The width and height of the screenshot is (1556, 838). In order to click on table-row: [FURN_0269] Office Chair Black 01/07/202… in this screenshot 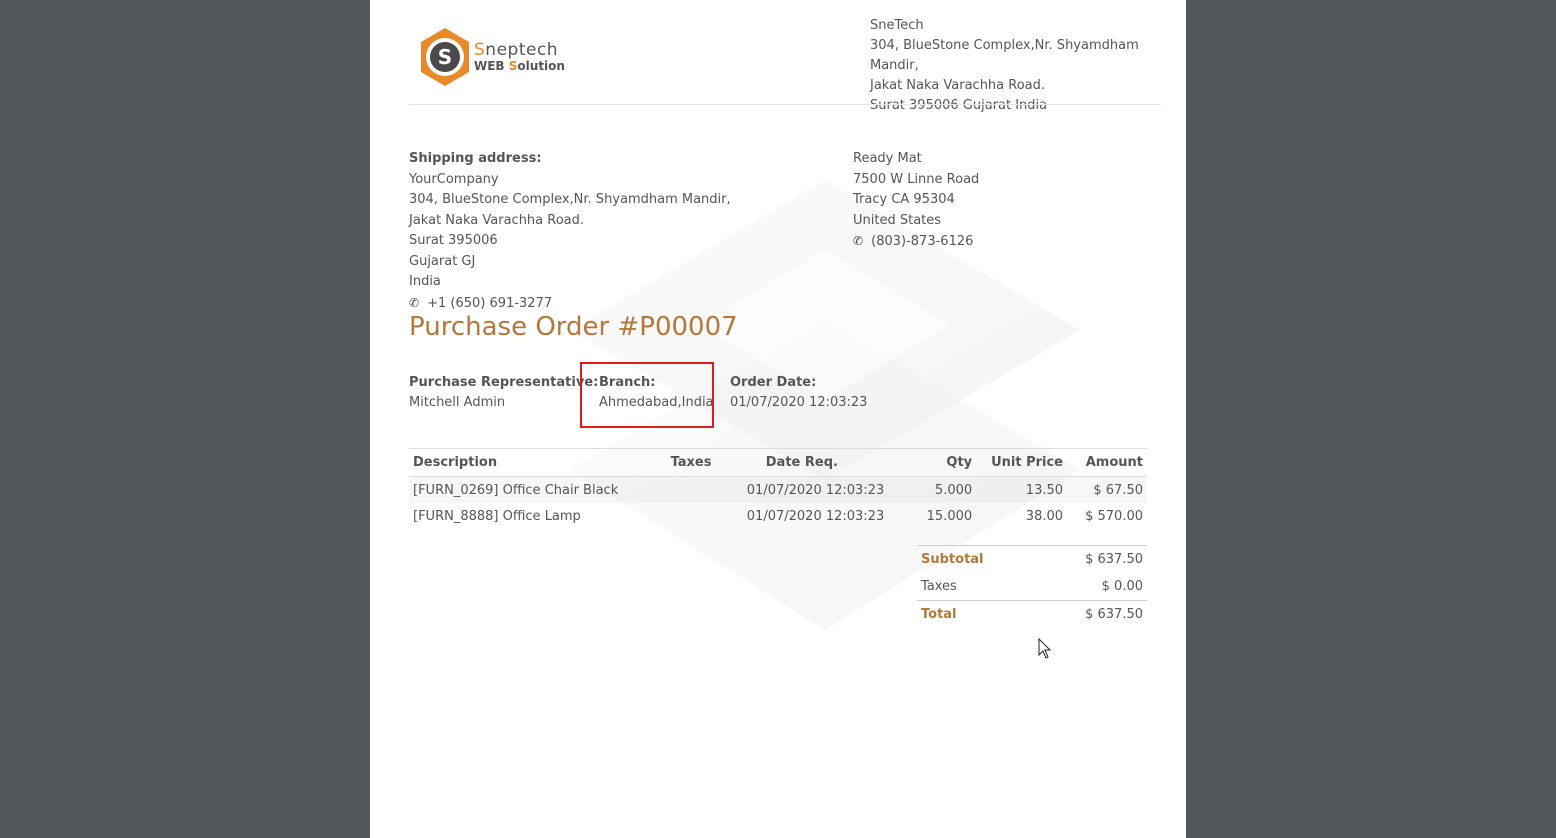, I will do `click(778, 490)`.